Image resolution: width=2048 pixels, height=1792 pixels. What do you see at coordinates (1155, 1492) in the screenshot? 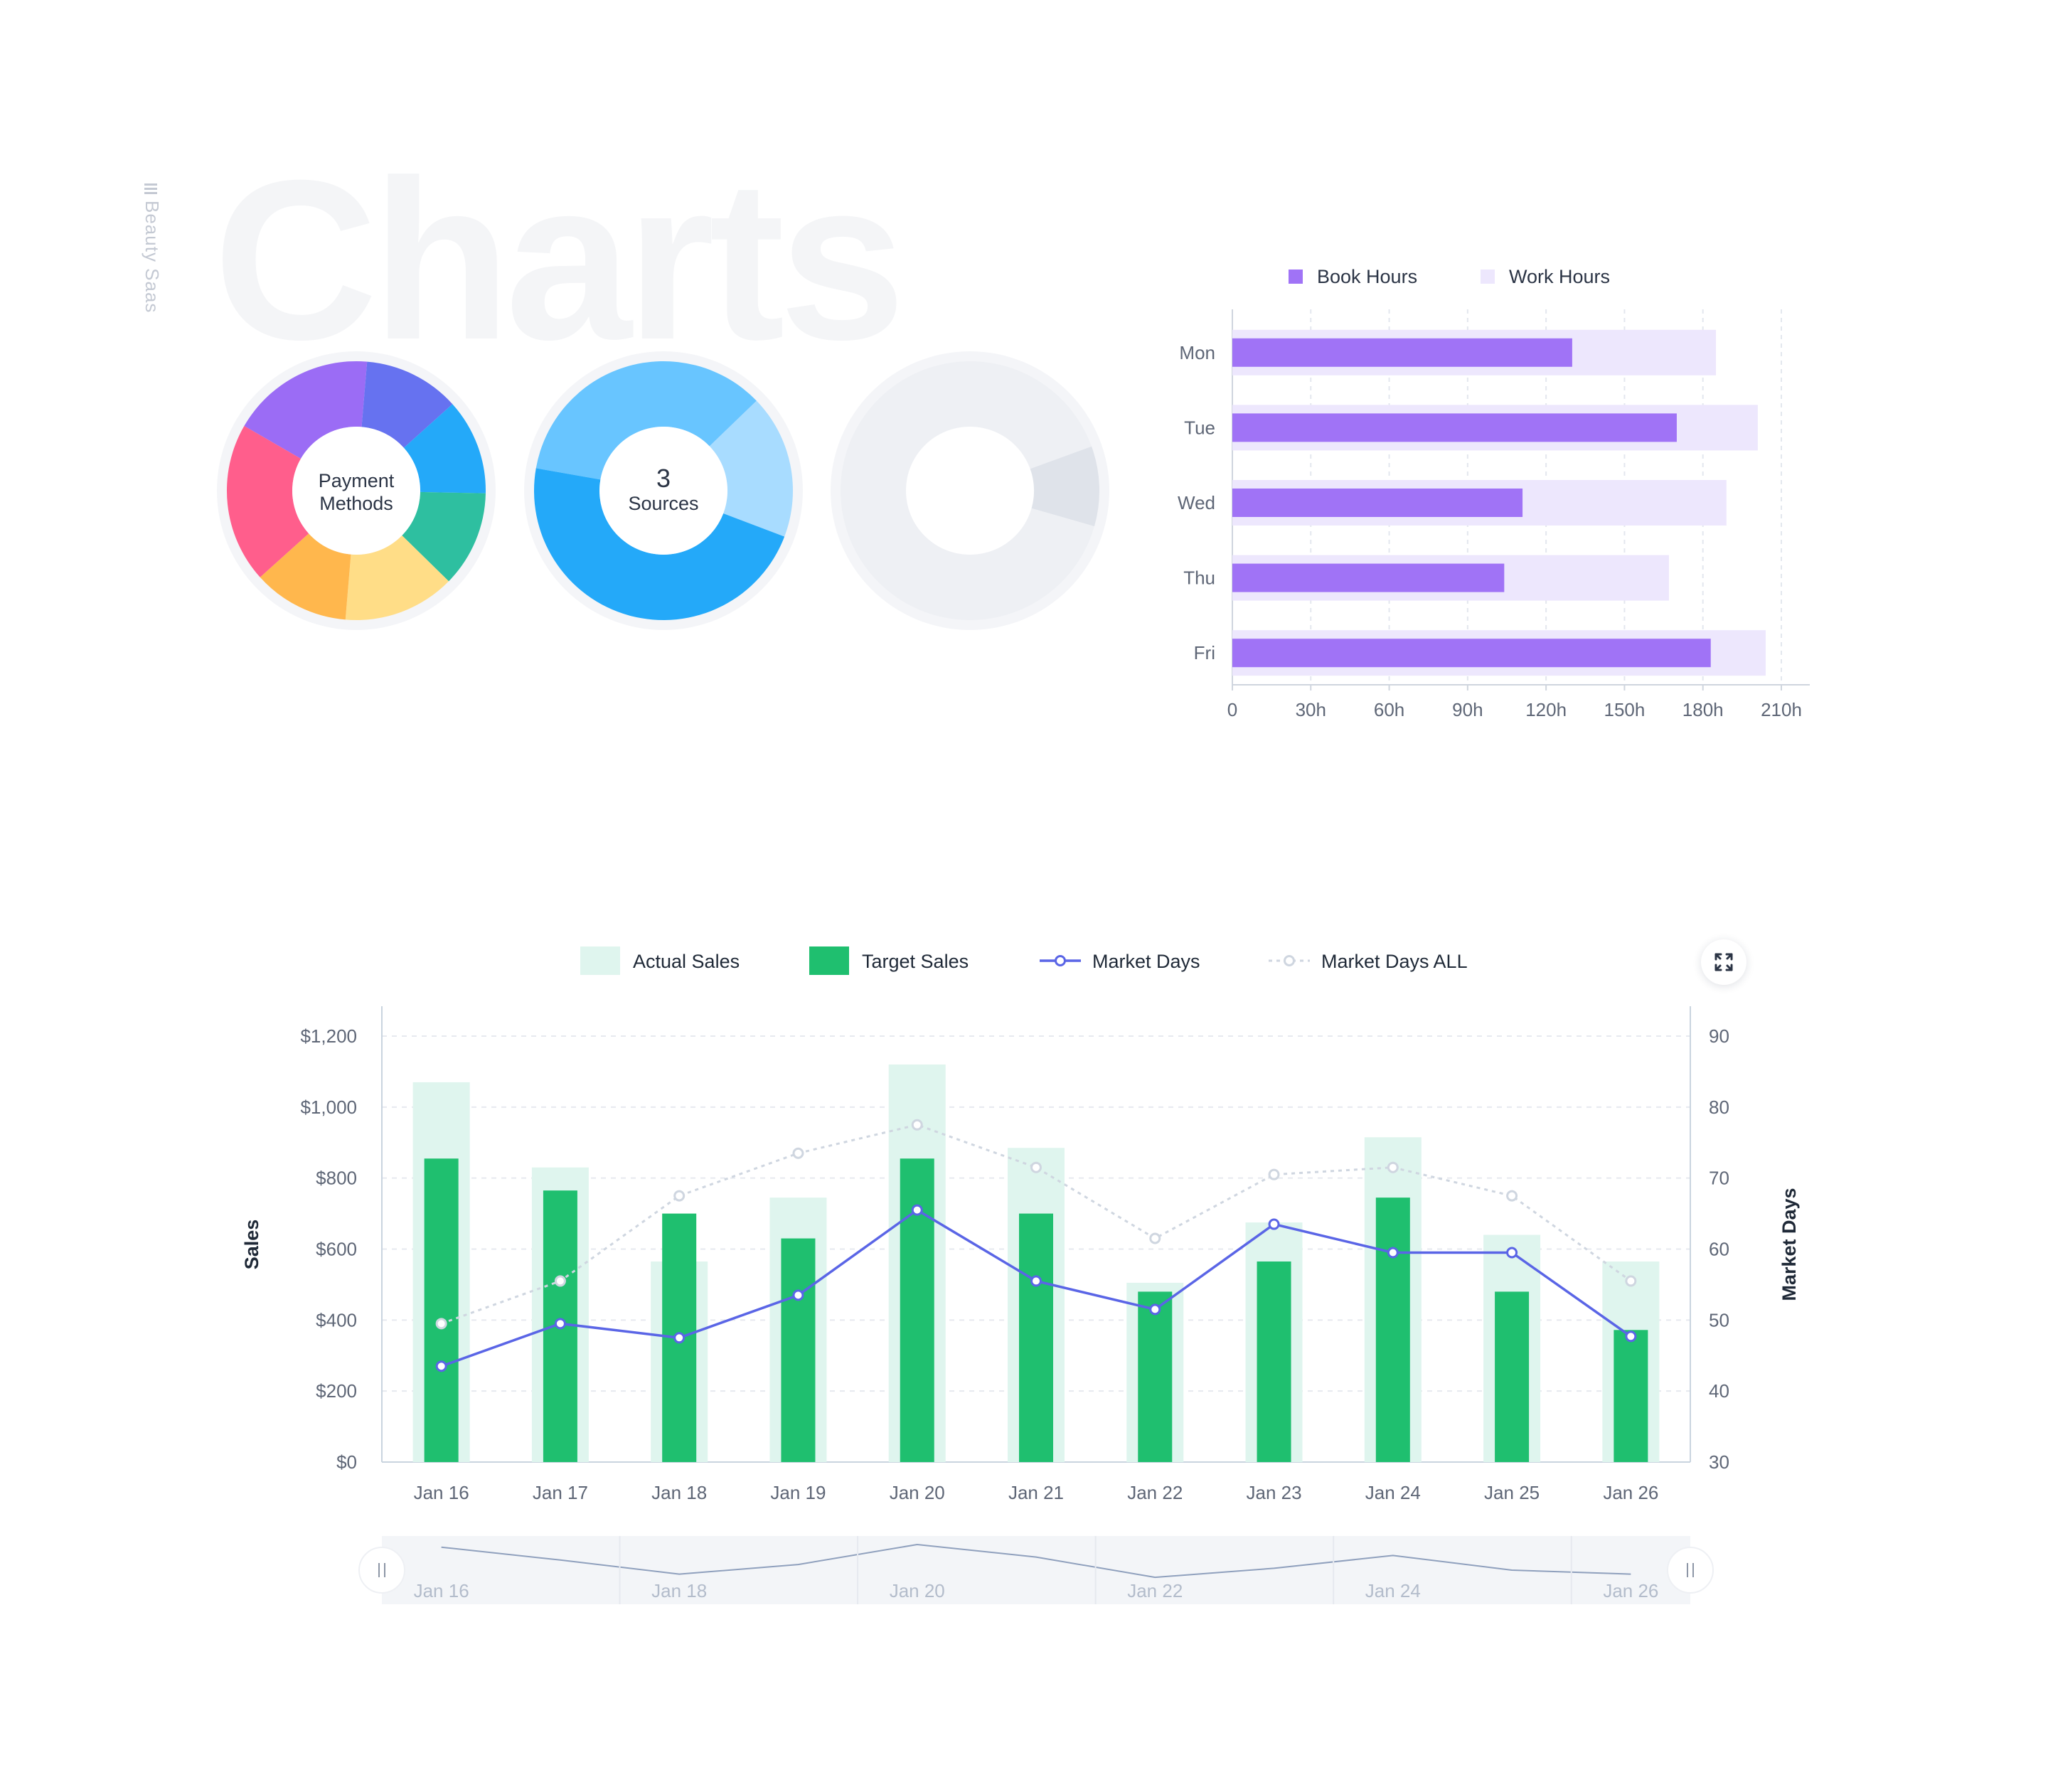
I see `x-tick-label: Jan 22` at bounding box center [1155, 1492].